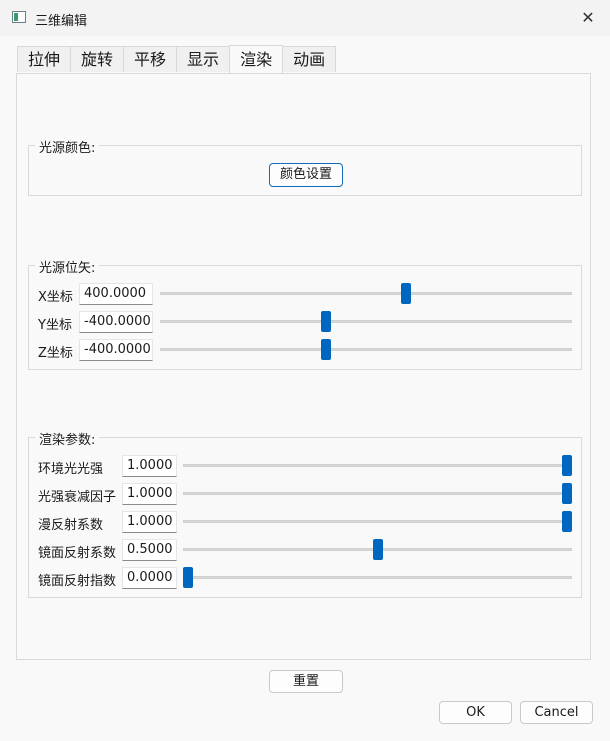  Describe the element at coordinates (475, 712) in the screenshot. I see `ok-button: OK` at that location.